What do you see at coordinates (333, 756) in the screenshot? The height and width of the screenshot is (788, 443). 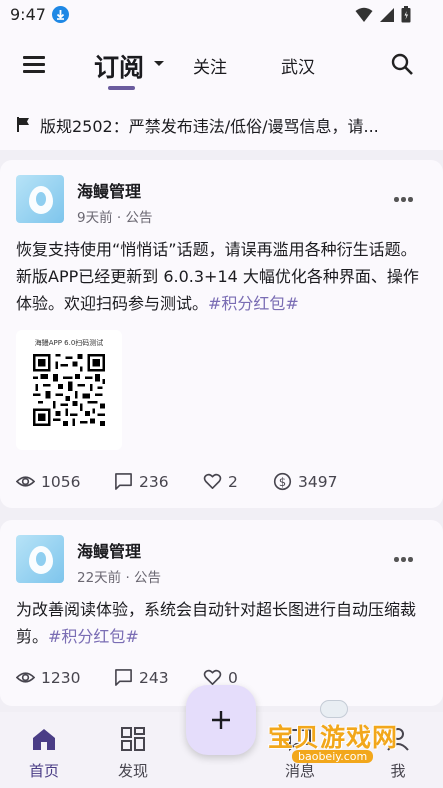 I see `watermark-url: baobeiy.com` at bounding box center [333, 756].